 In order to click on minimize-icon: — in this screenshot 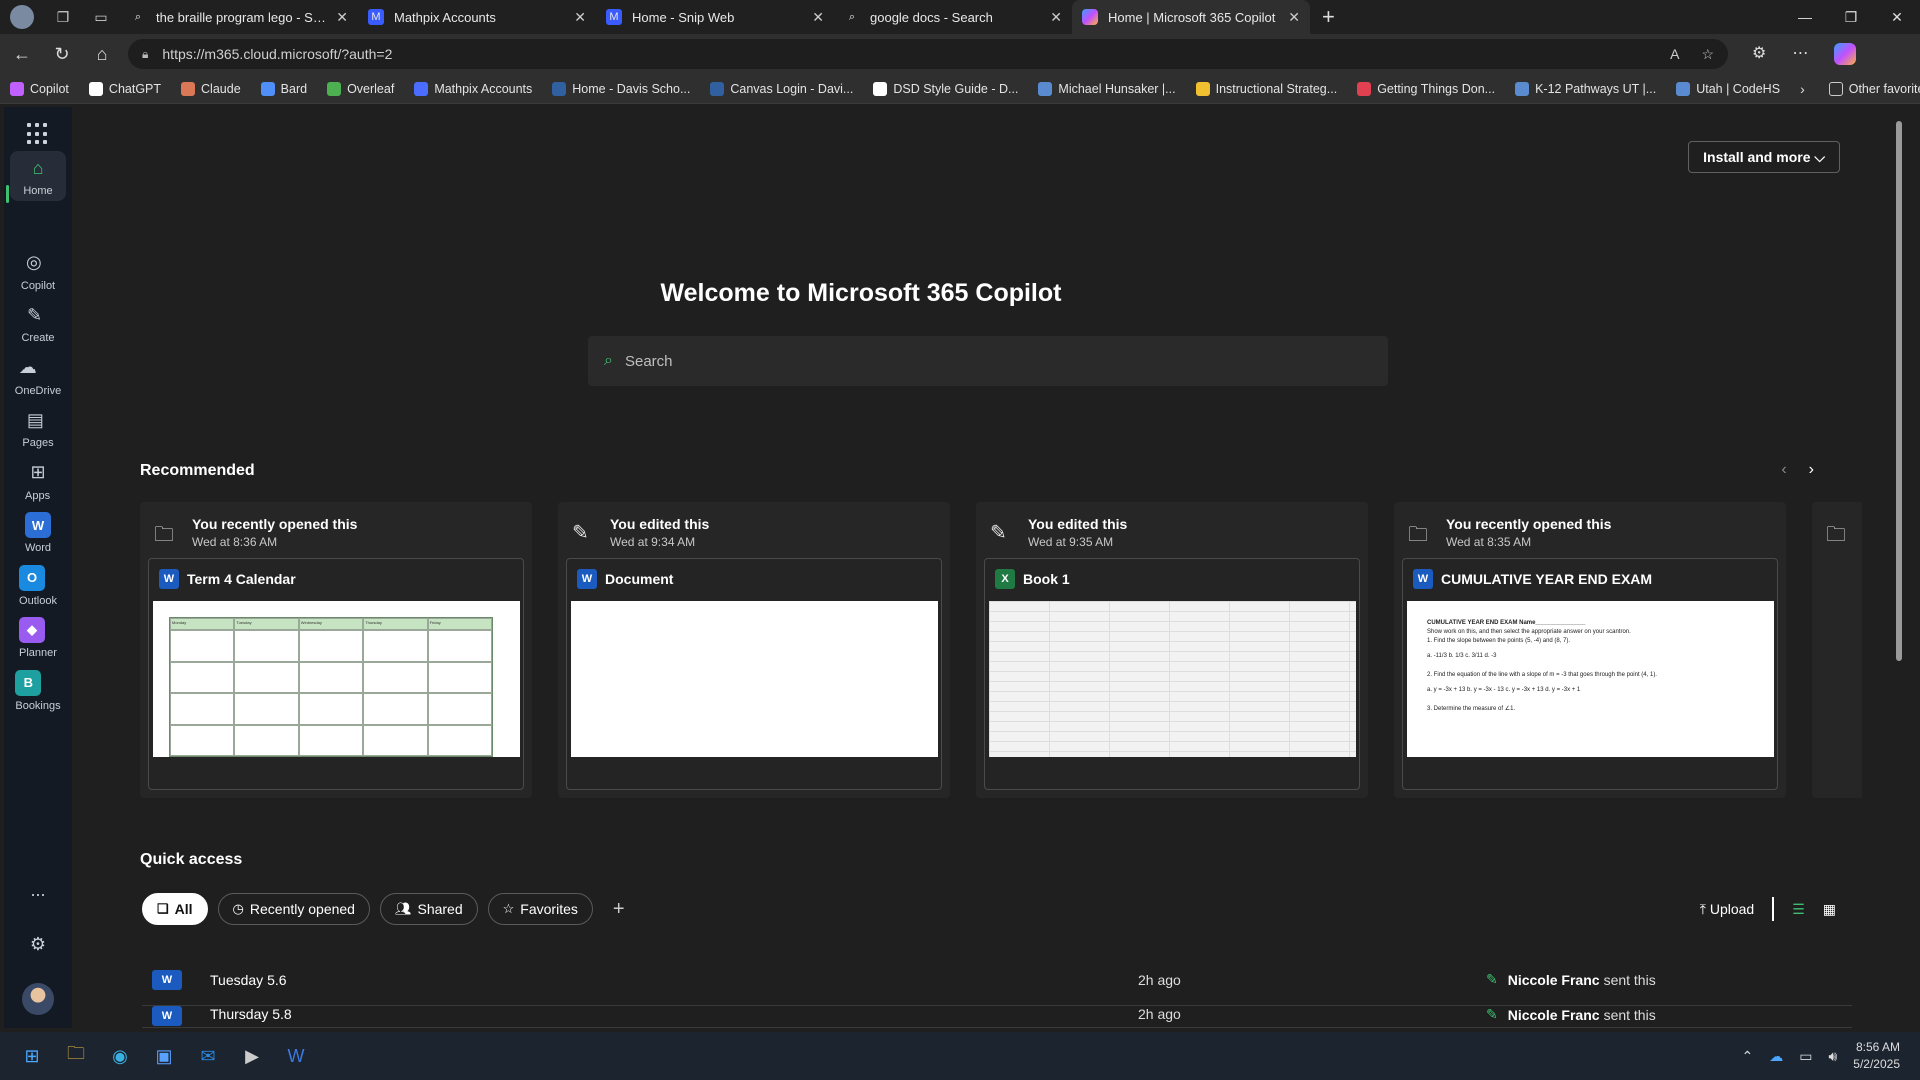, I will do `click(1805, 17)`.